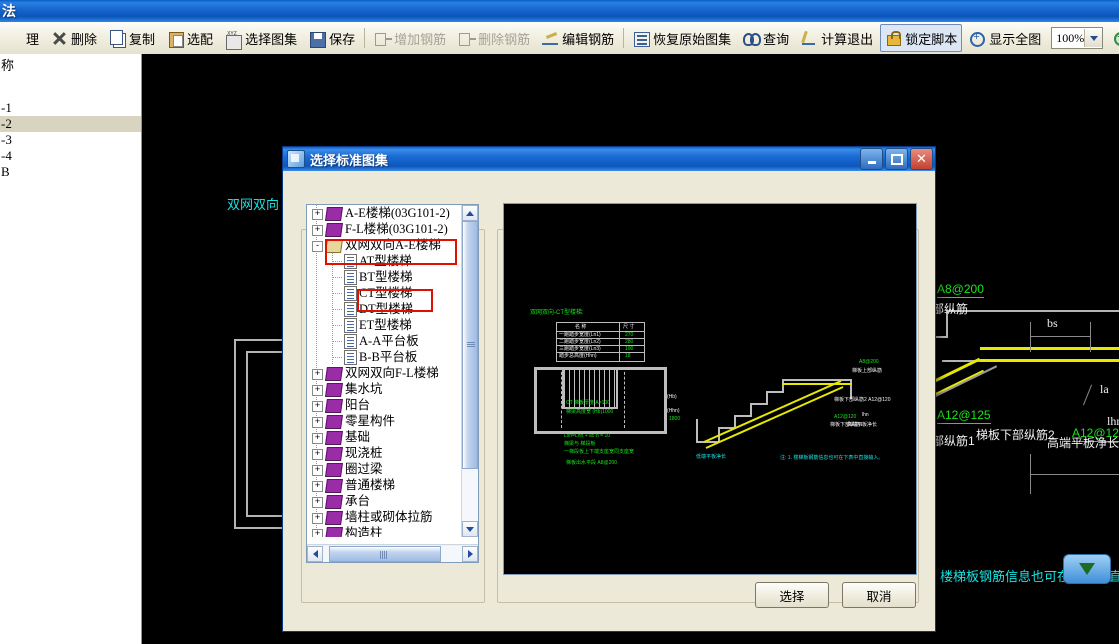 This screenshot has height=644, width=1119. Describe the element at coordinates (1093, 38) in the screenshot. I see `chevron-down-icon` at that location.